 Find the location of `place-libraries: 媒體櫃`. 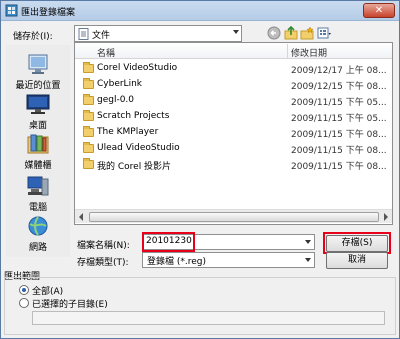

place-libraries: 媒體櫃 is located at coordinates (38, 152).